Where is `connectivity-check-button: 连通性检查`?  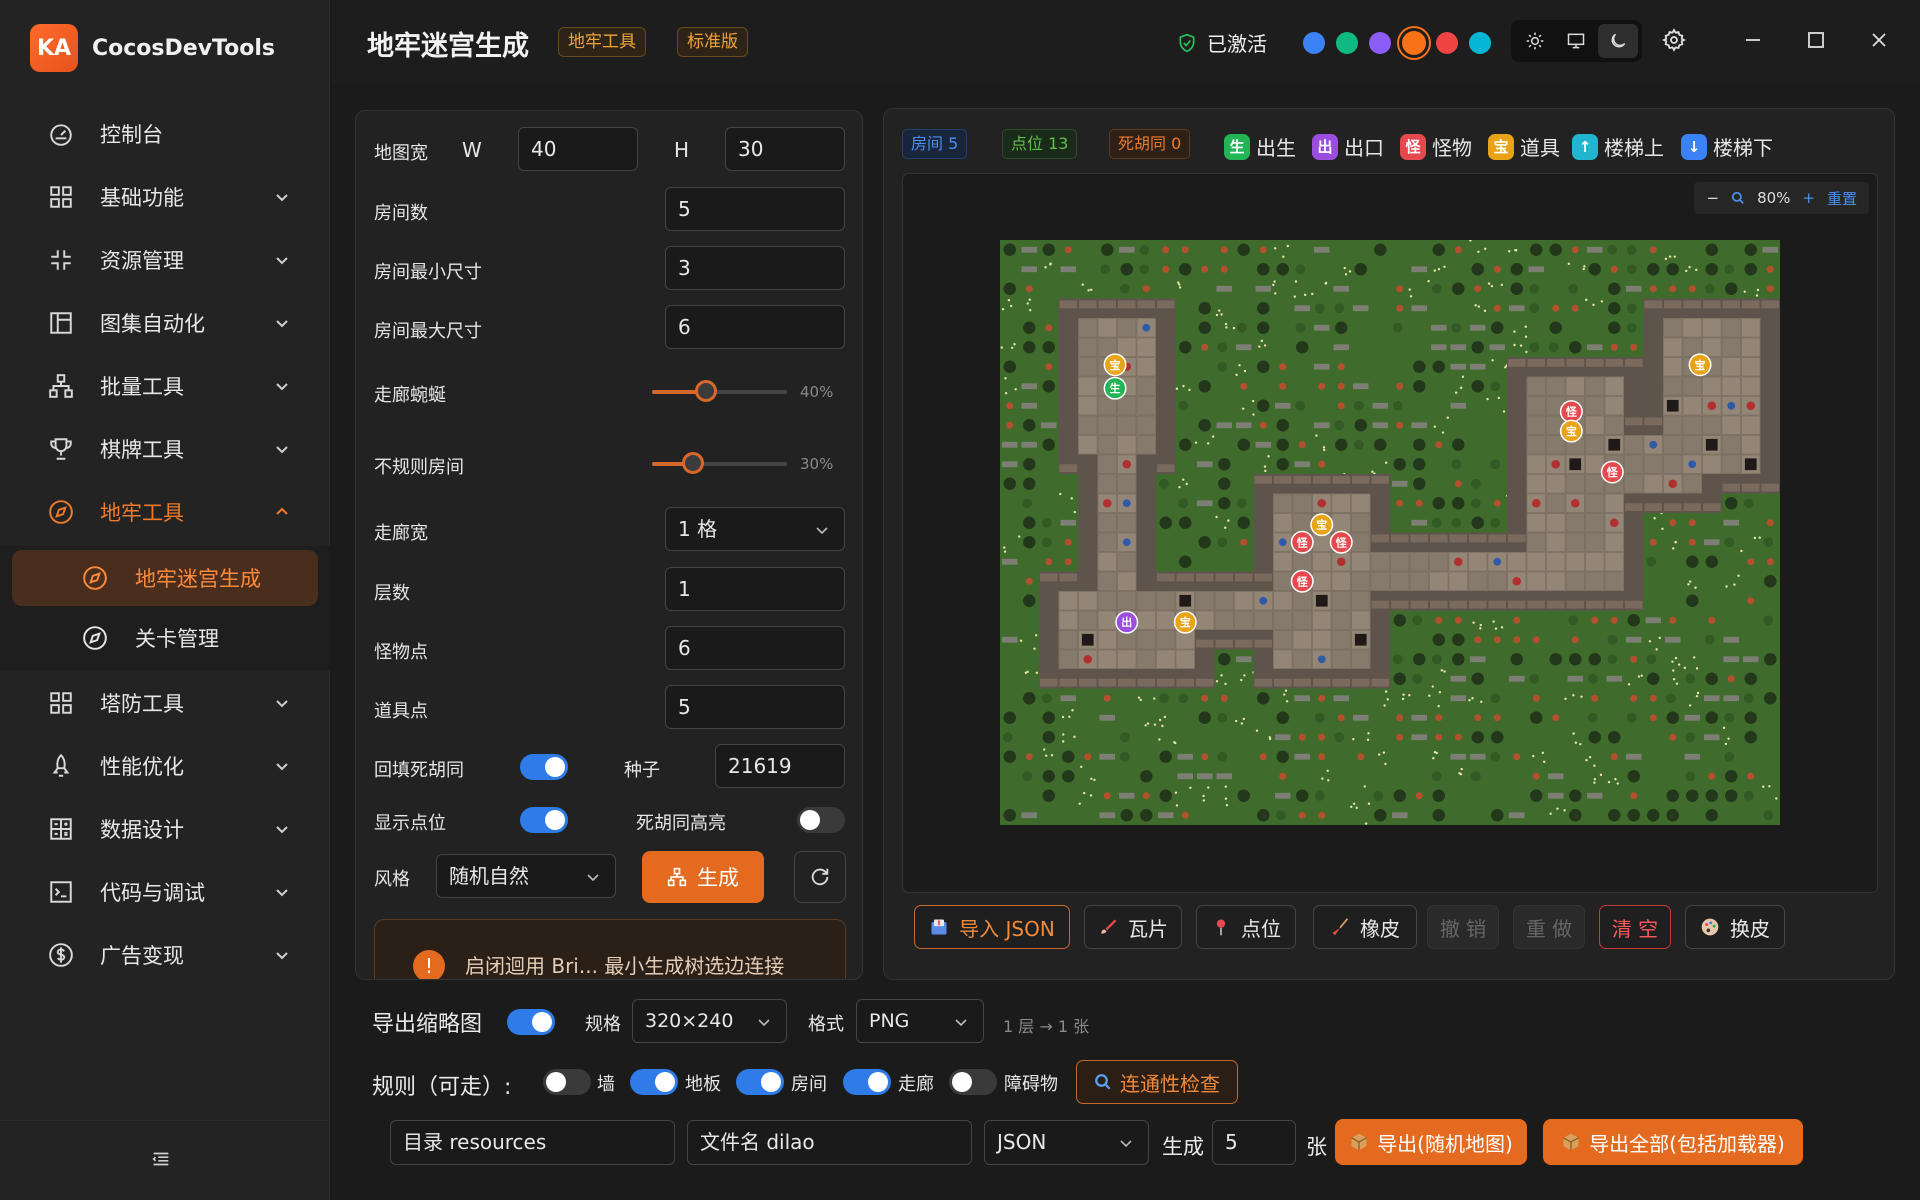 connectivity-check-button: 连通性检查 is located at coordinates (1157, 1082).